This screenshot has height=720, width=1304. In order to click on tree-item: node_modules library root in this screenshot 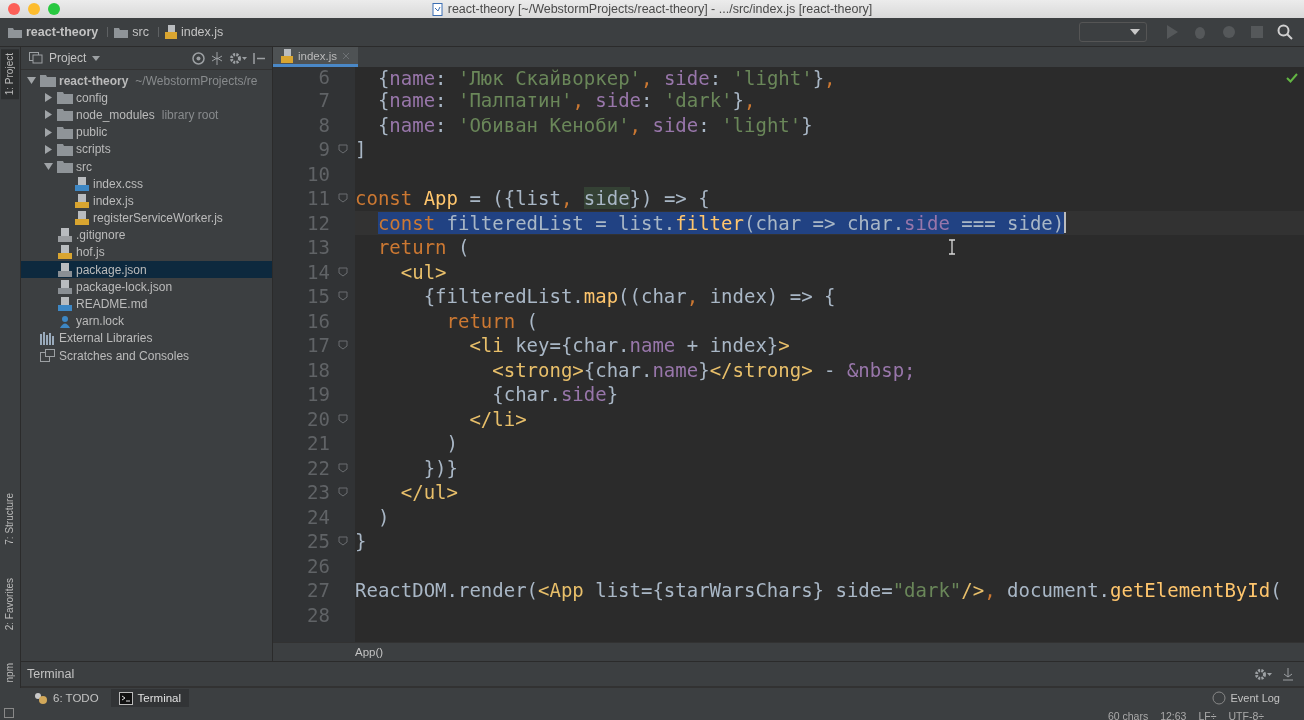, I will do `click(146, 115)`.